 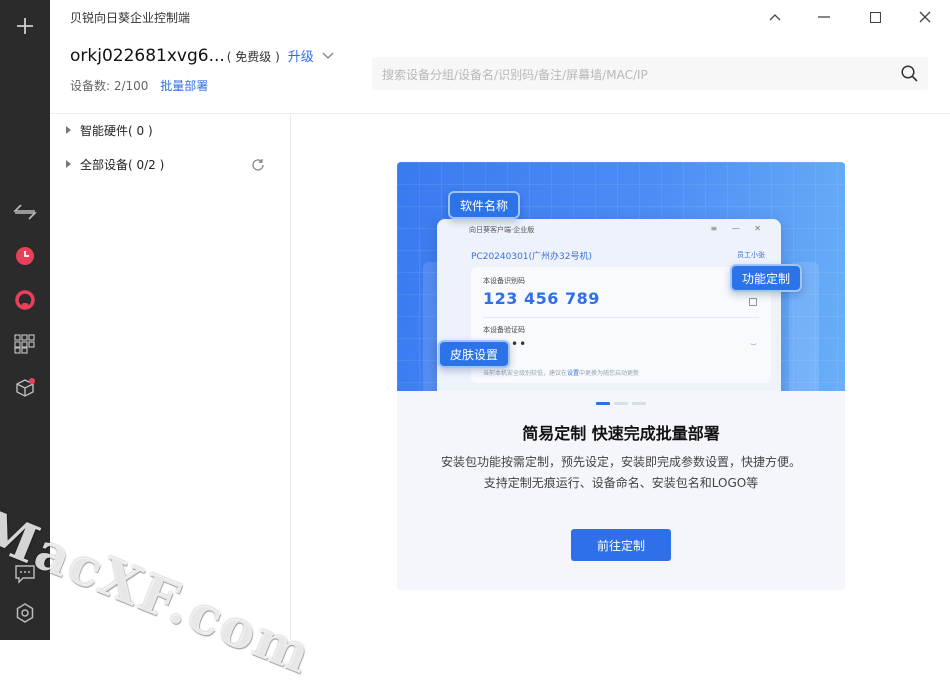 I want to click on device-count-row: 设备数: 2/100 批量部署, so click(x=139, y=85).